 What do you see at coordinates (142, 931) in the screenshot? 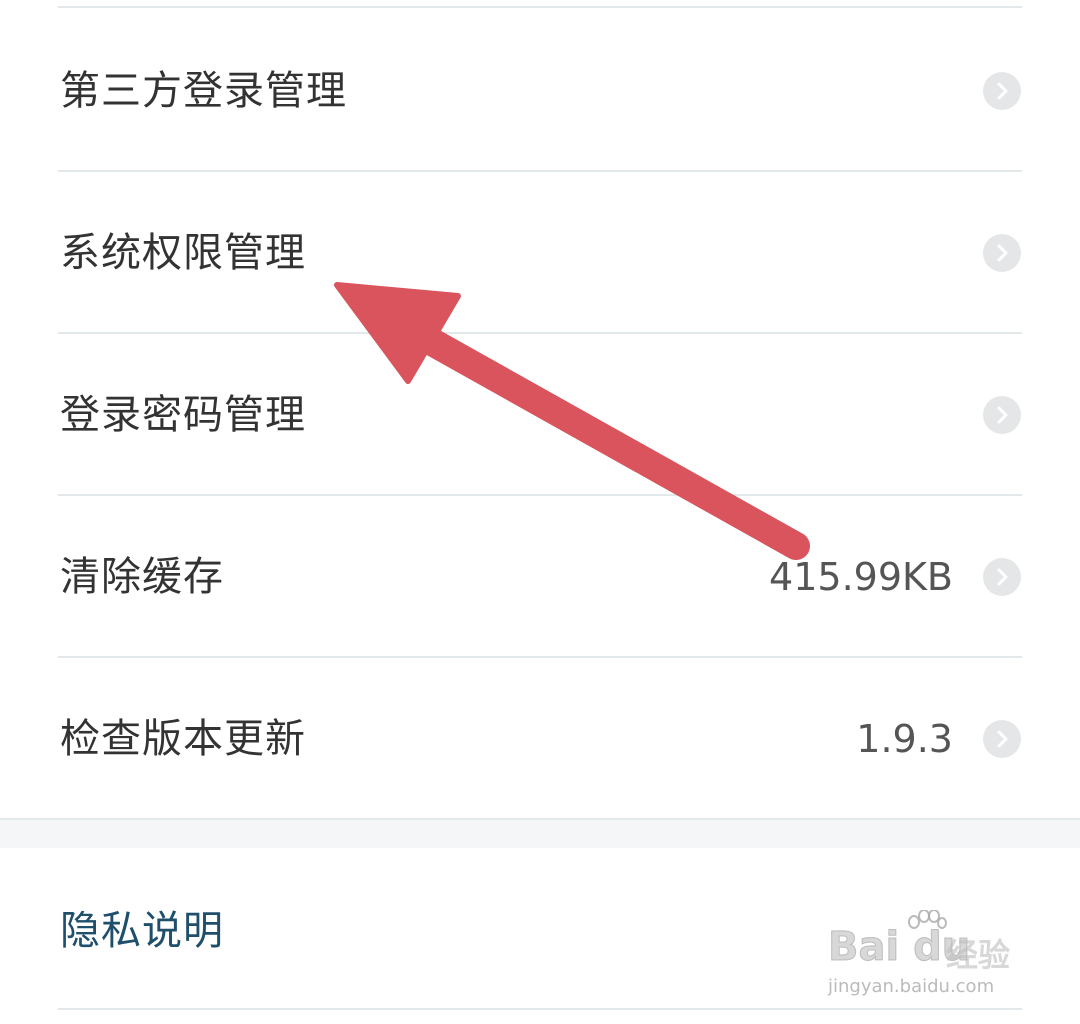
I see `privacy-label: 隐私说明` at bounding box center [142, 931].